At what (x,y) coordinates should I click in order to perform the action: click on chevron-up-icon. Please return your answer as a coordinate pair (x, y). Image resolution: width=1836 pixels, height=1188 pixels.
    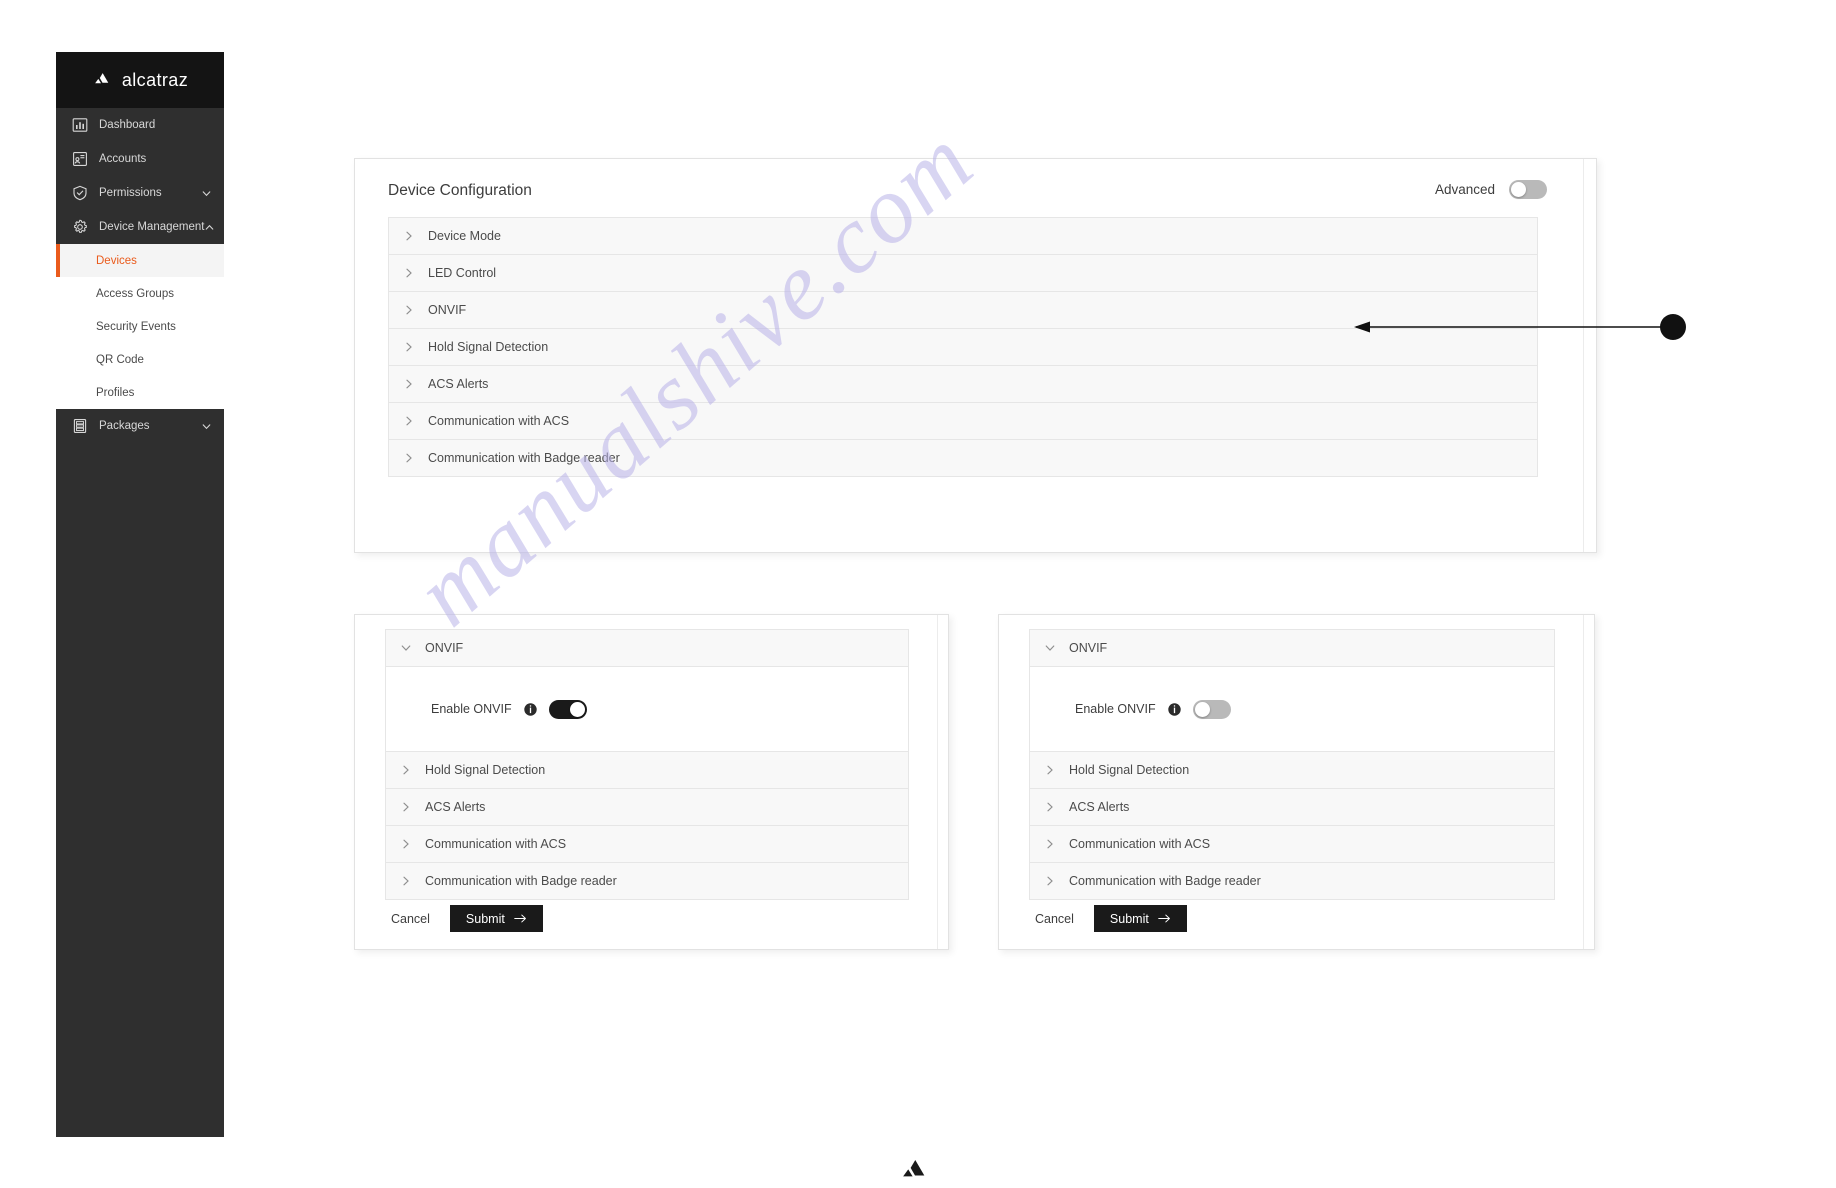
    Looking at the image, I should click on (209, 227).